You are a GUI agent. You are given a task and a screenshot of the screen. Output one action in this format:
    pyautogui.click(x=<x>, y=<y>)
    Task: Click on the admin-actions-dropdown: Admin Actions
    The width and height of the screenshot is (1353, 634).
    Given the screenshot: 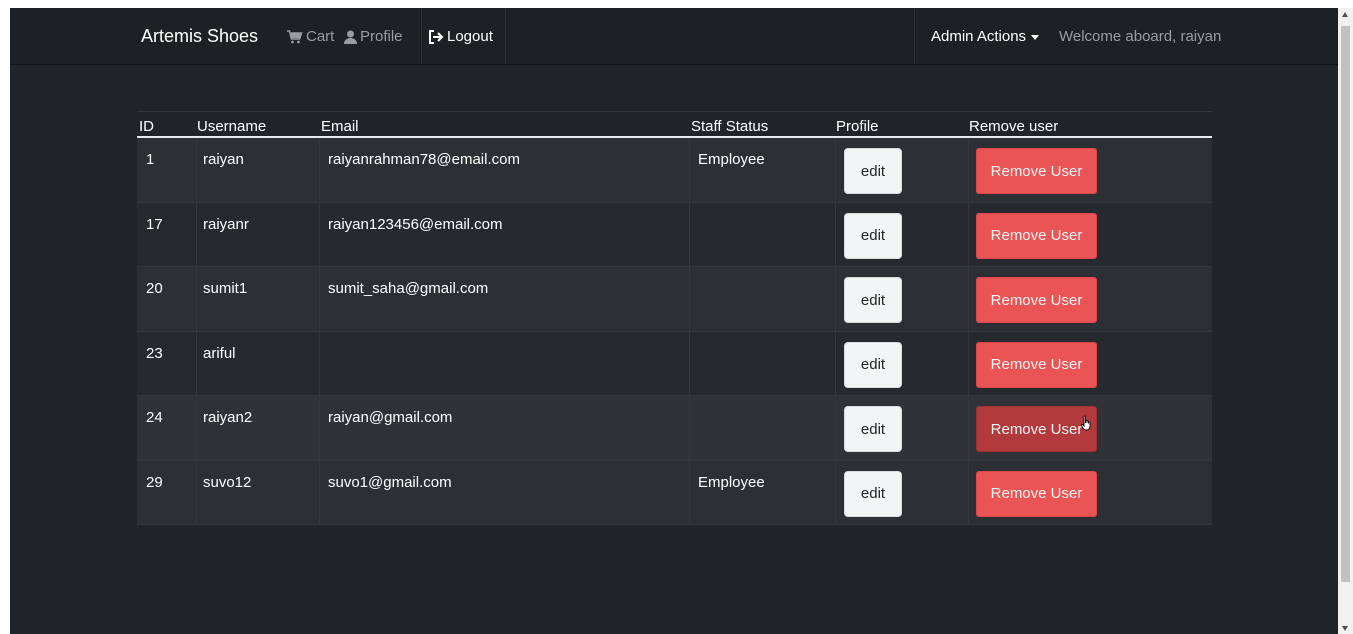 What is the action you would take?
    pyautogui.click(x=985, y=36)
    